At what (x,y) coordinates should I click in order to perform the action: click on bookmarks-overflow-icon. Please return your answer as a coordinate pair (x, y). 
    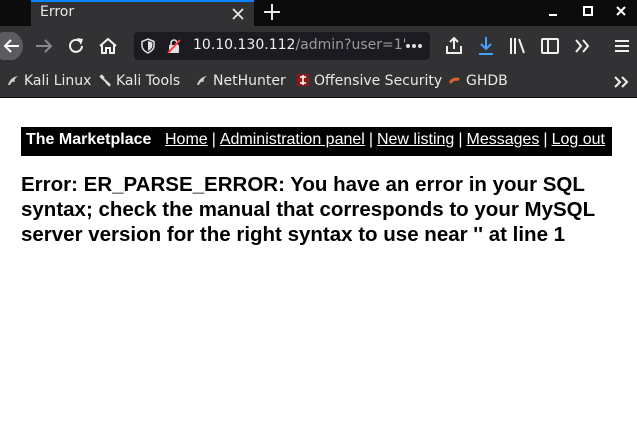
    Looking at the image, I should click on (621, 82).